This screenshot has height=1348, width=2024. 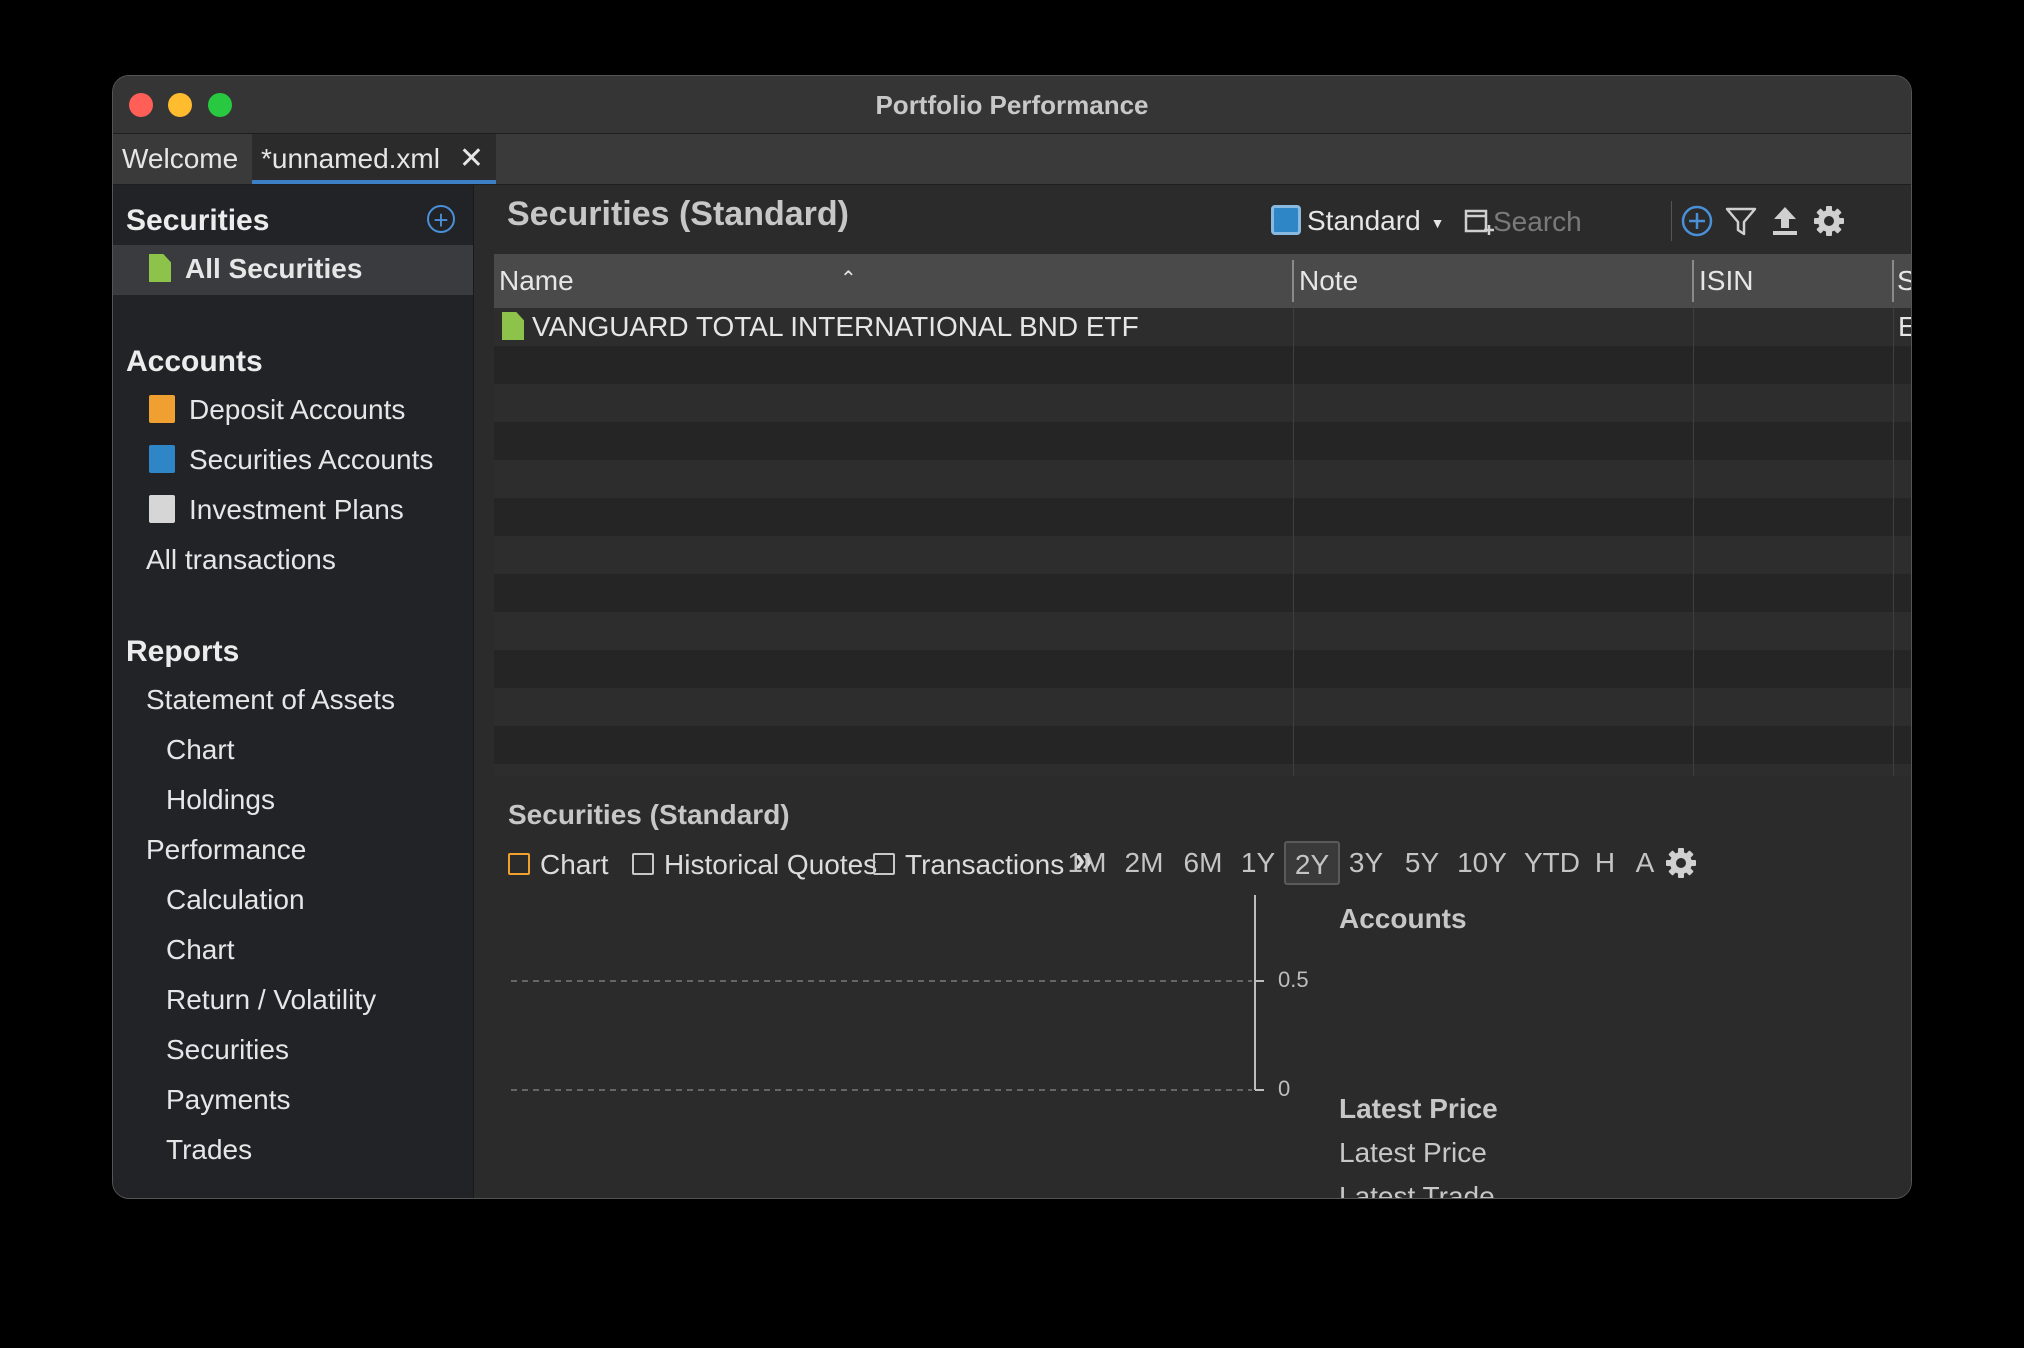 What do you see at coordinates (1284, 1088) in the screenshot?
I see `y-tick-label: 0` at bounding box center [1284, 1088].